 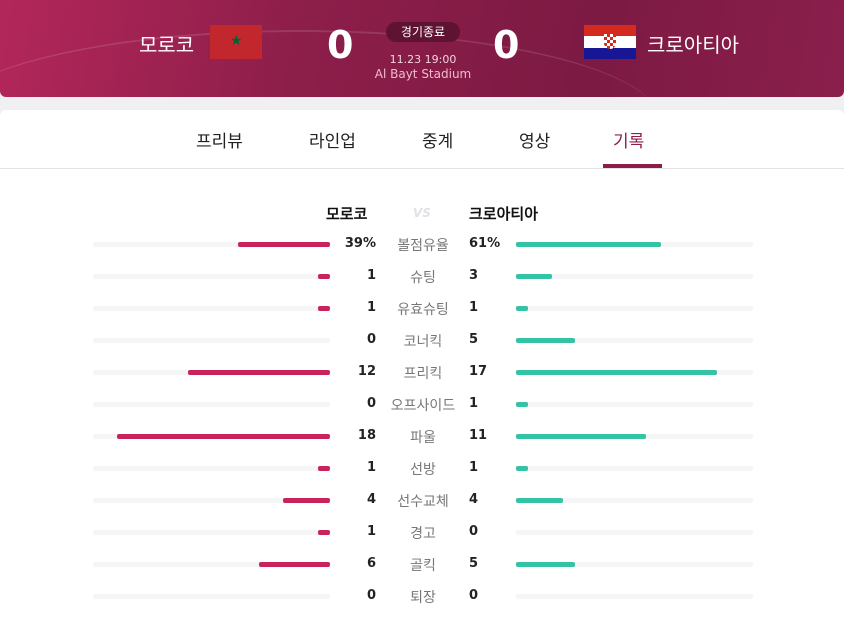 I want to click on stat-label: 코너킥, so click(x=423, y=342).